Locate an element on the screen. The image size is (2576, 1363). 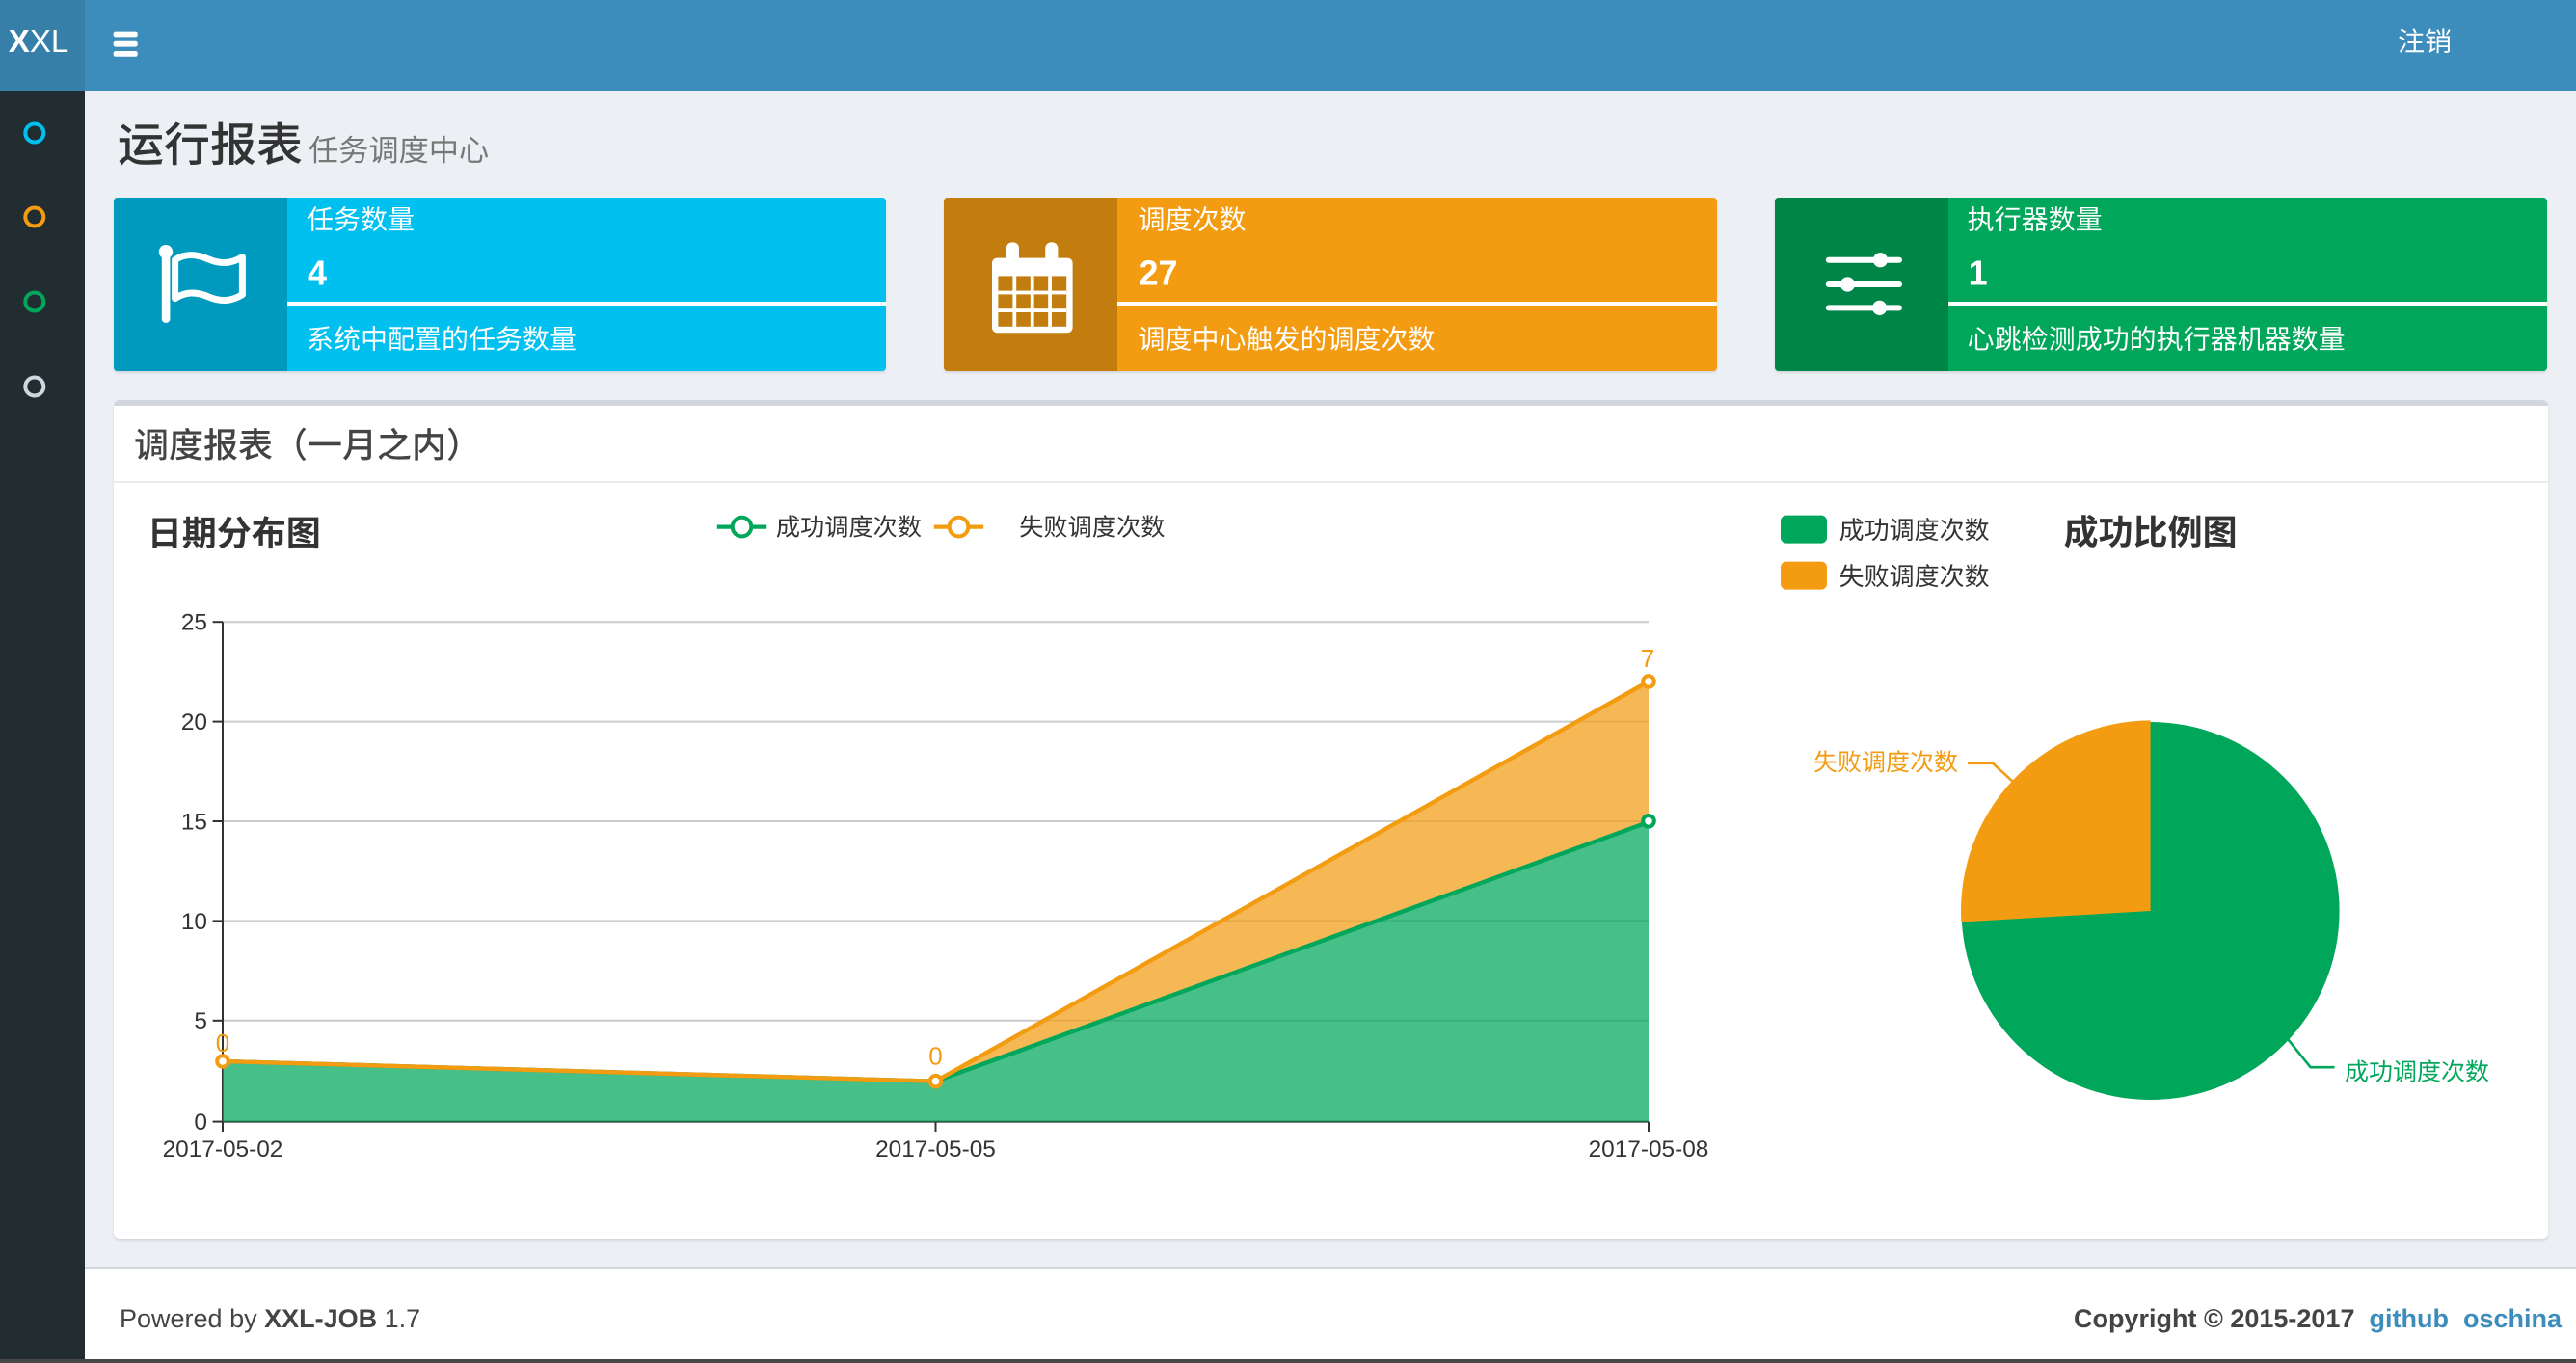
svg-text: Powered by XXL-JOB 1.7 is located at coordinates (270, 1318).